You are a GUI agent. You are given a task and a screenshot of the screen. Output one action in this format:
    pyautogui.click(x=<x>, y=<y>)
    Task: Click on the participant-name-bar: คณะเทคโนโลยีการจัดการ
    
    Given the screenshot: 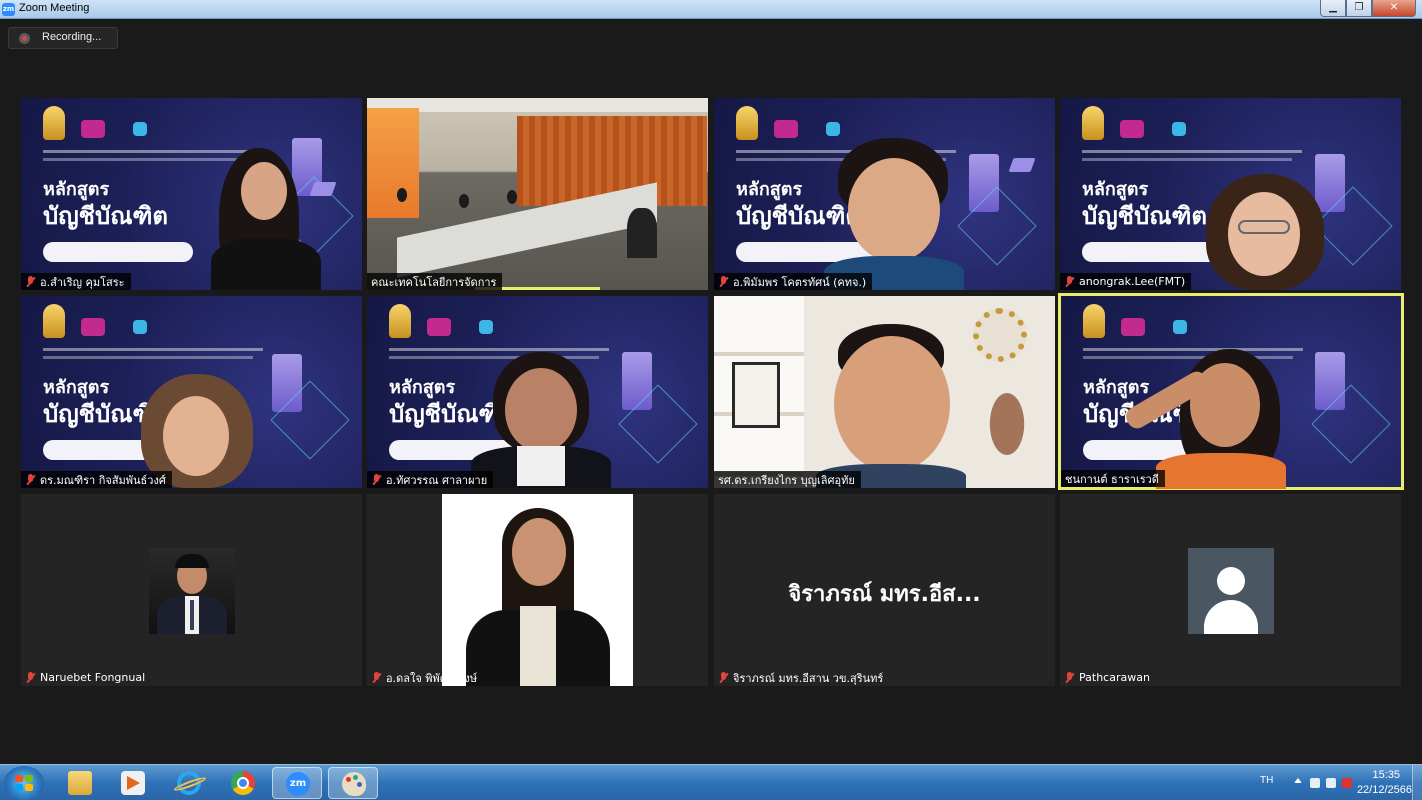 What is the action you would take?
    pyautogui.click(x=435, y=281)
    